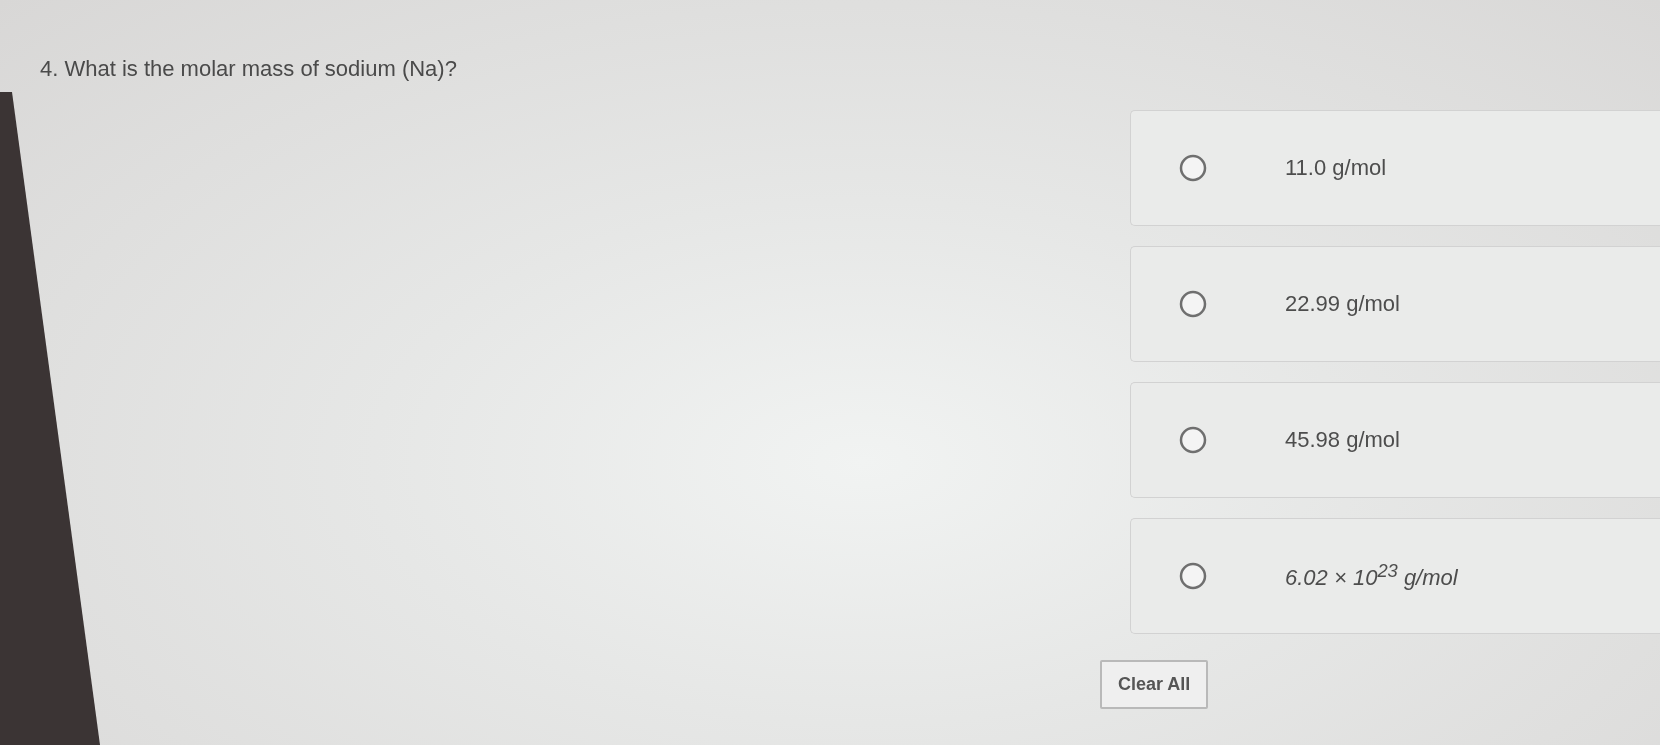 The image size is (1660, 745). Describe the element at coordinates (1336, 168) in the screenshot. I see `option-label: 11.0 g/mol` at that location.